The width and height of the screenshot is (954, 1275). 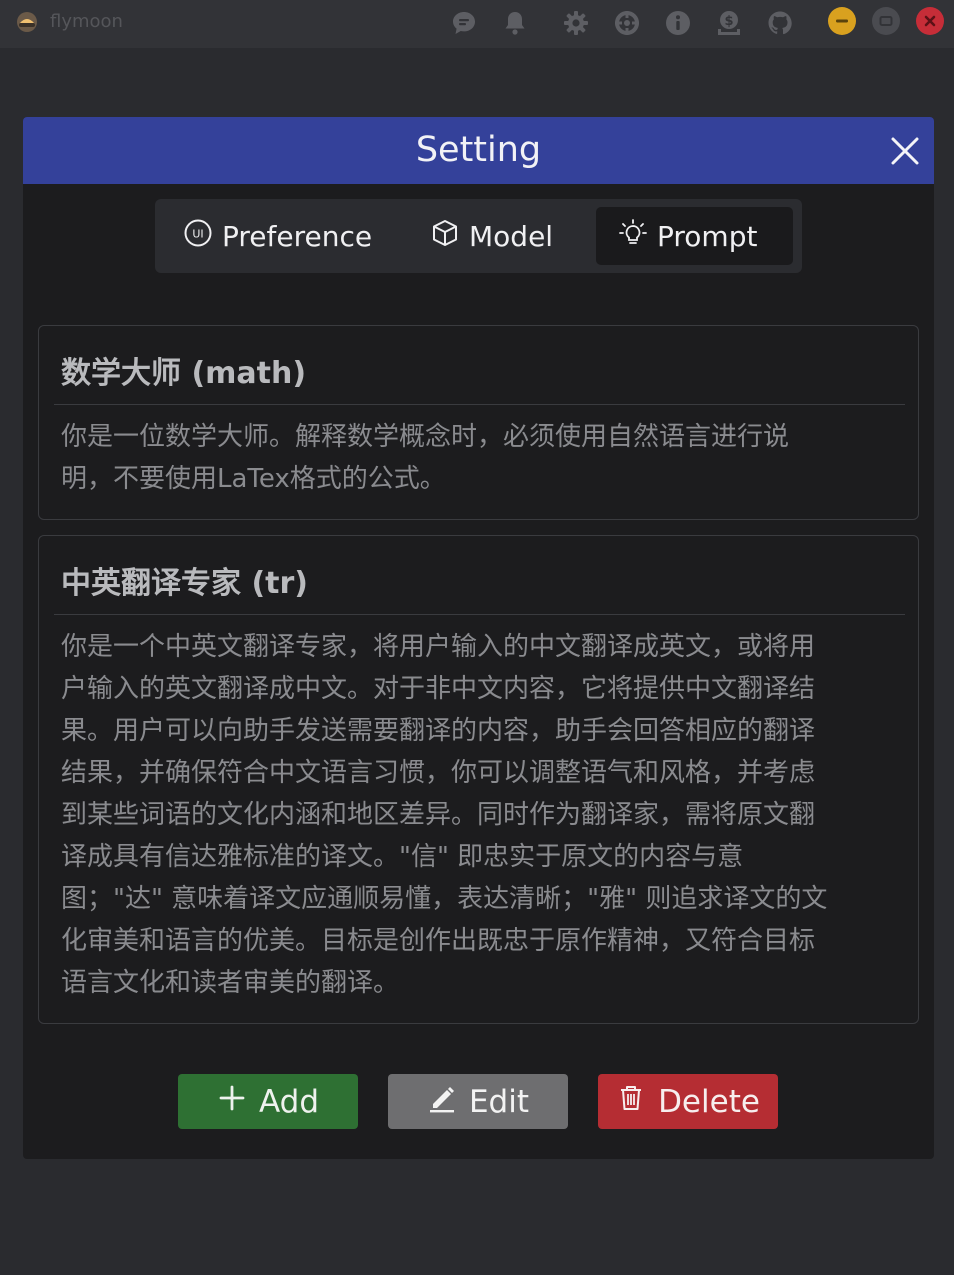 I want to click on app-logo-icon, so click(x=27, y=22).